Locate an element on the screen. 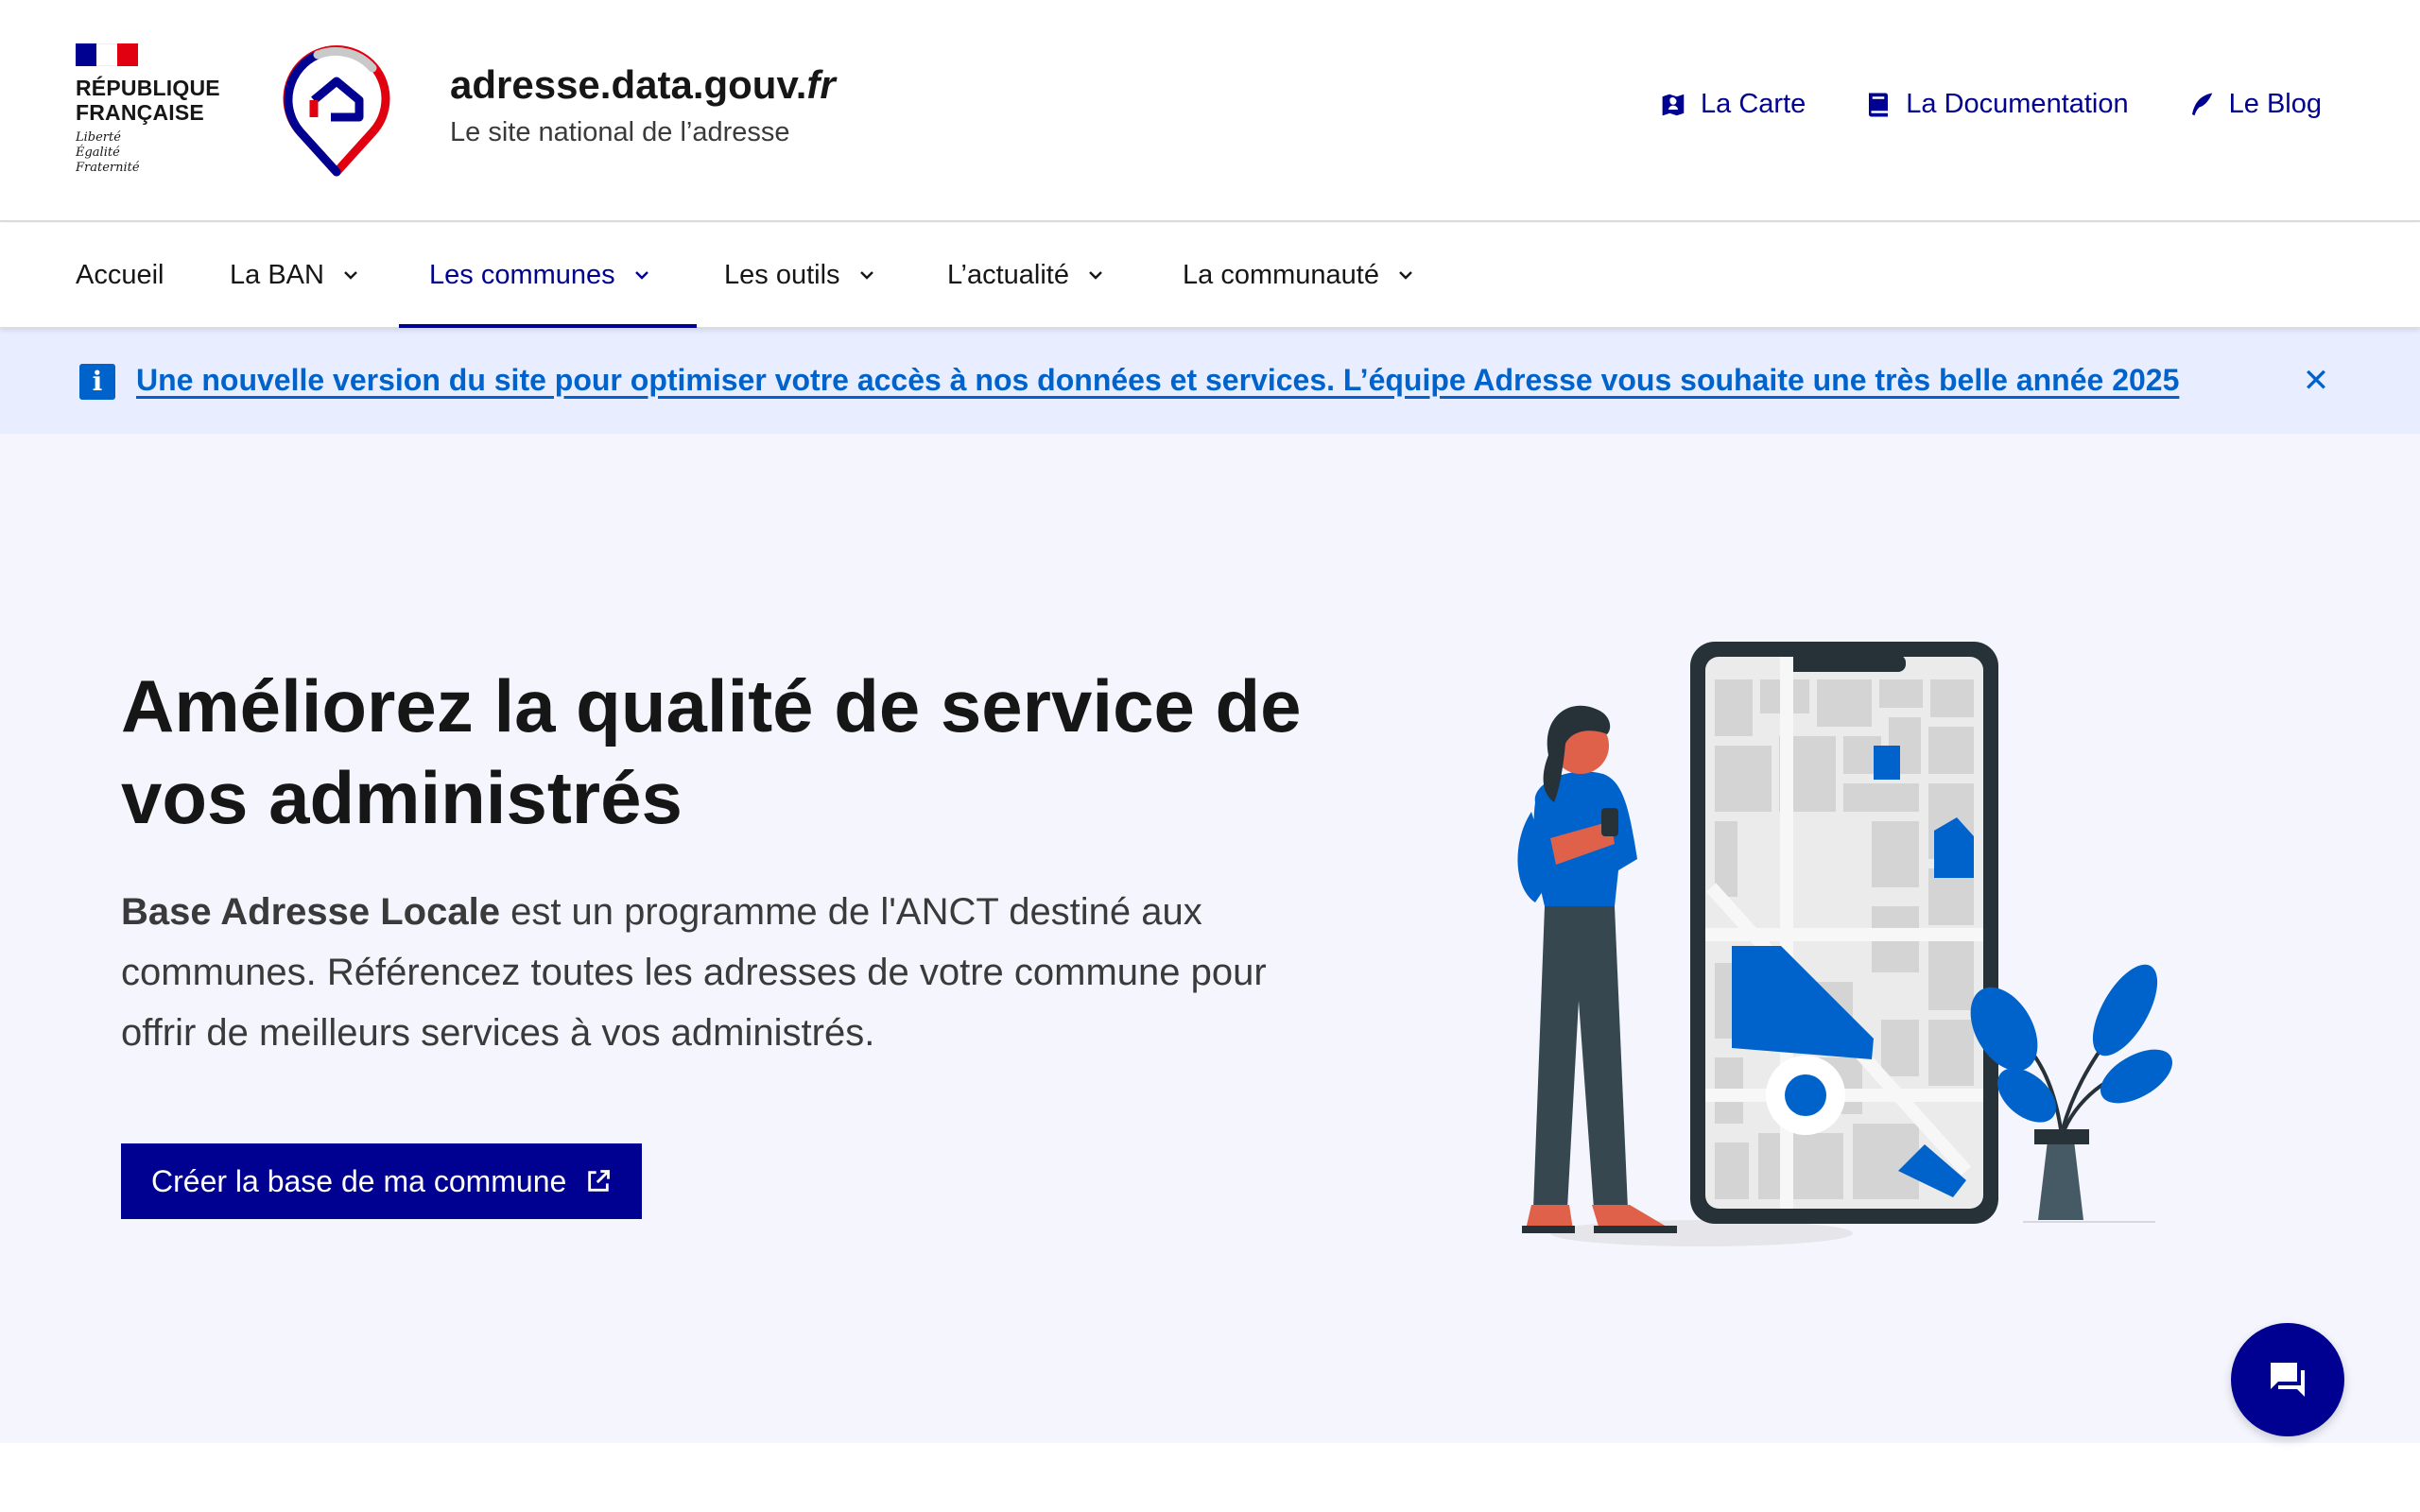  external-link-icon is located at coordinates (600, 1181).